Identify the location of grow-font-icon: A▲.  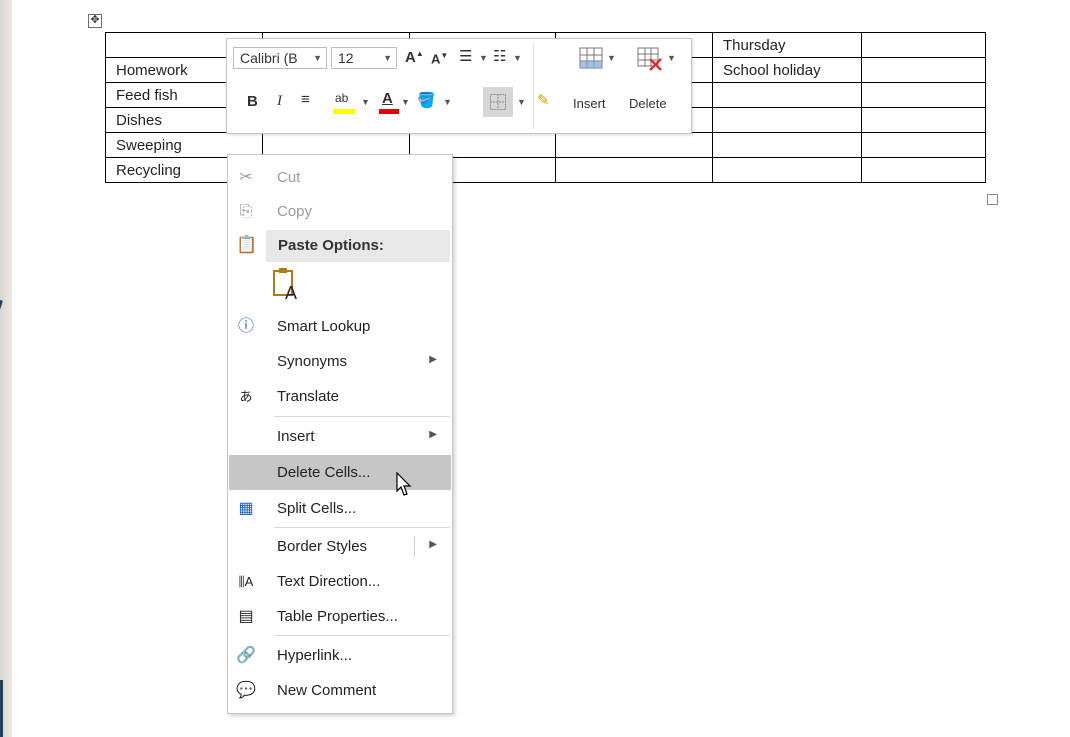
(414, 57).